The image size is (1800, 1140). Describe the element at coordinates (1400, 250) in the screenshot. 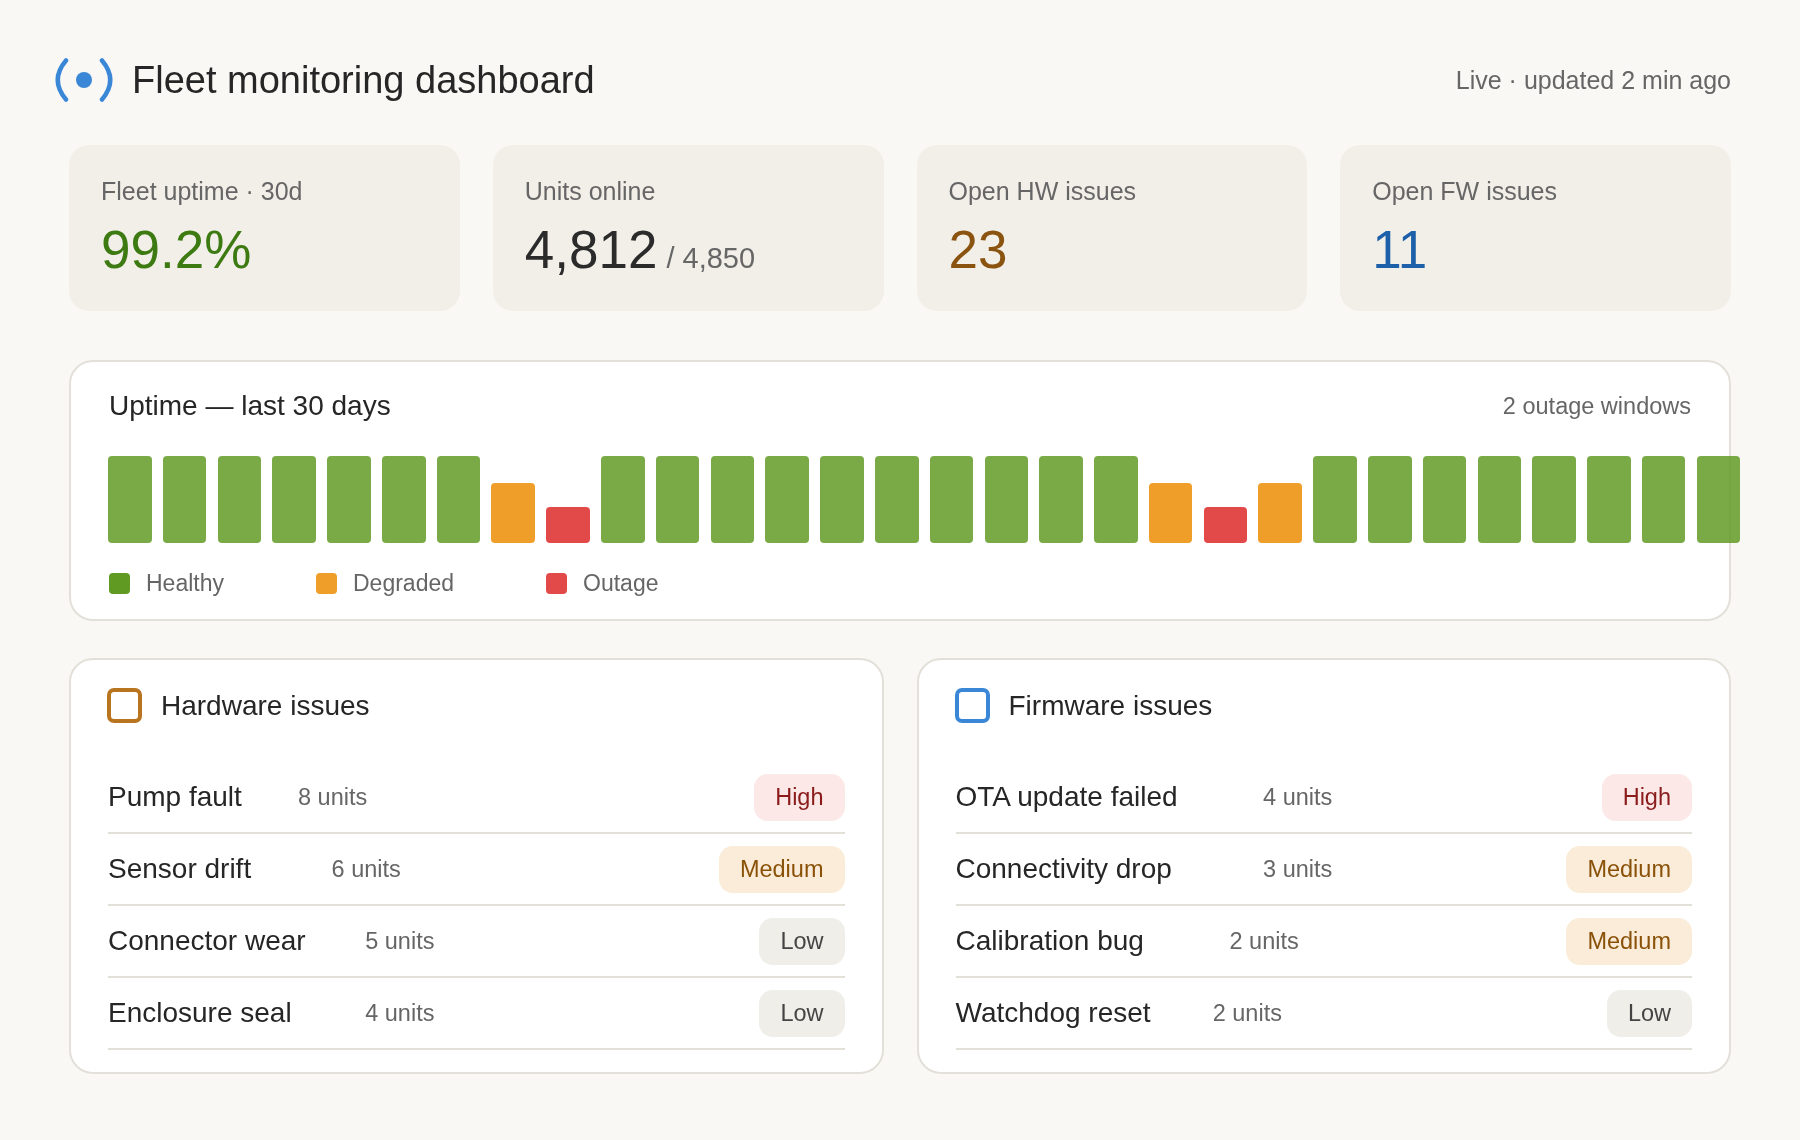

I see `stat-value: 11` at that location.